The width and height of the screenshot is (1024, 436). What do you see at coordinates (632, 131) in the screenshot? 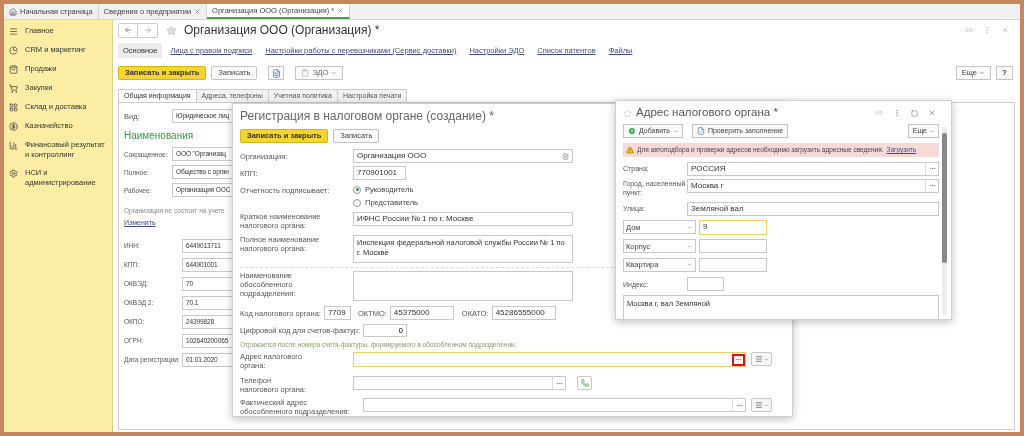
I see `add-icon` at bounding box center [632, 131].